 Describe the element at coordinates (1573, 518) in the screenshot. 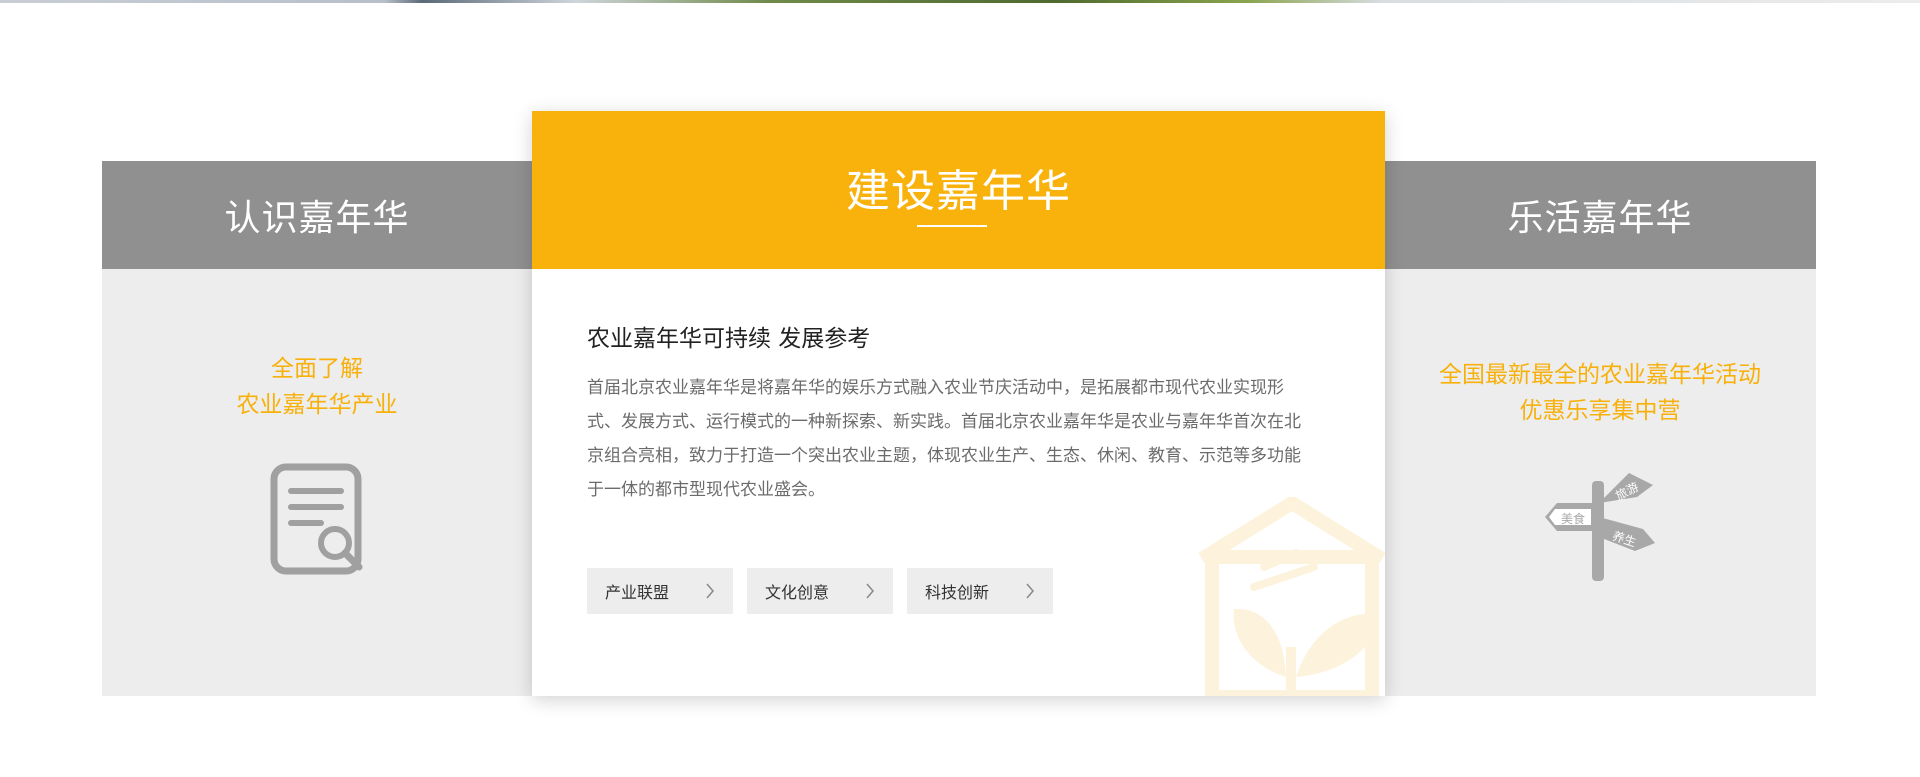

I see `sign-label-1: 美食` at that location.